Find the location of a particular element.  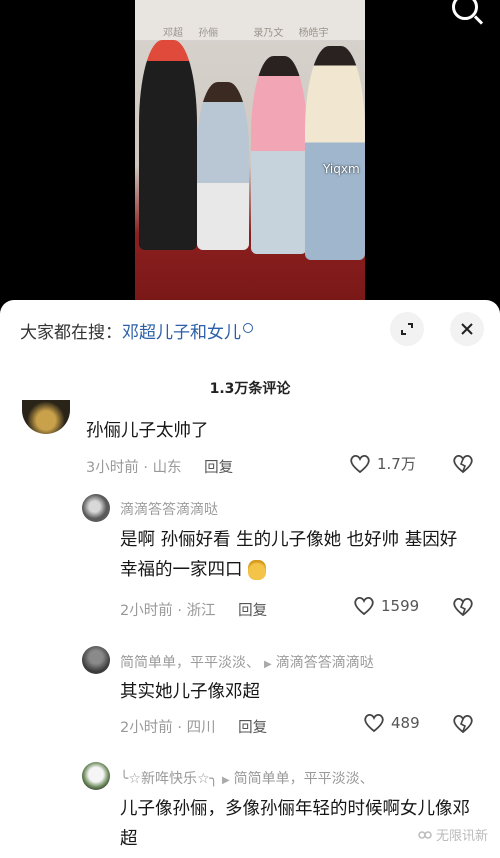

comment-time: 3小时前 is located at coordinates (112, 468).